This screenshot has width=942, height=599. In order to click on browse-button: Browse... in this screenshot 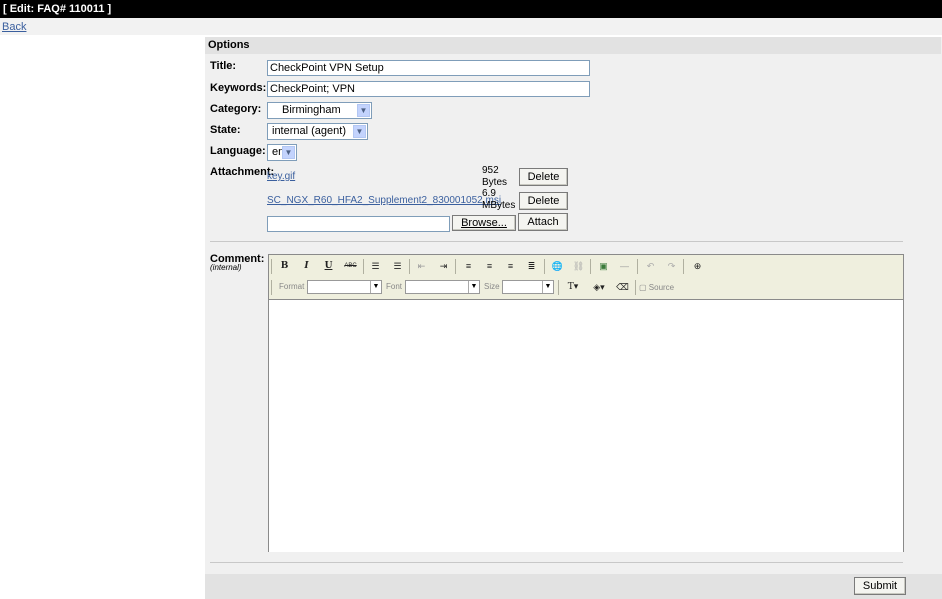, I will do `click(484, 223)`.